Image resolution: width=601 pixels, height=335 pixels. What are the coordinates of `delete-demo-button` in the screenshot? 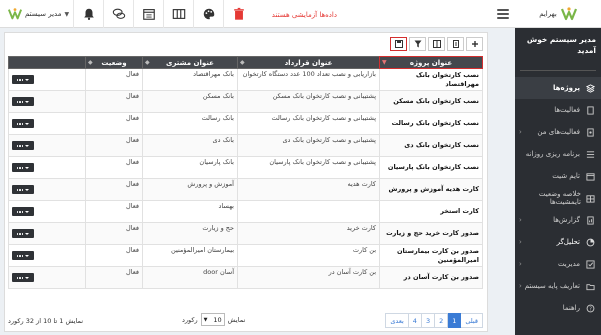 It's located at (238, 14).